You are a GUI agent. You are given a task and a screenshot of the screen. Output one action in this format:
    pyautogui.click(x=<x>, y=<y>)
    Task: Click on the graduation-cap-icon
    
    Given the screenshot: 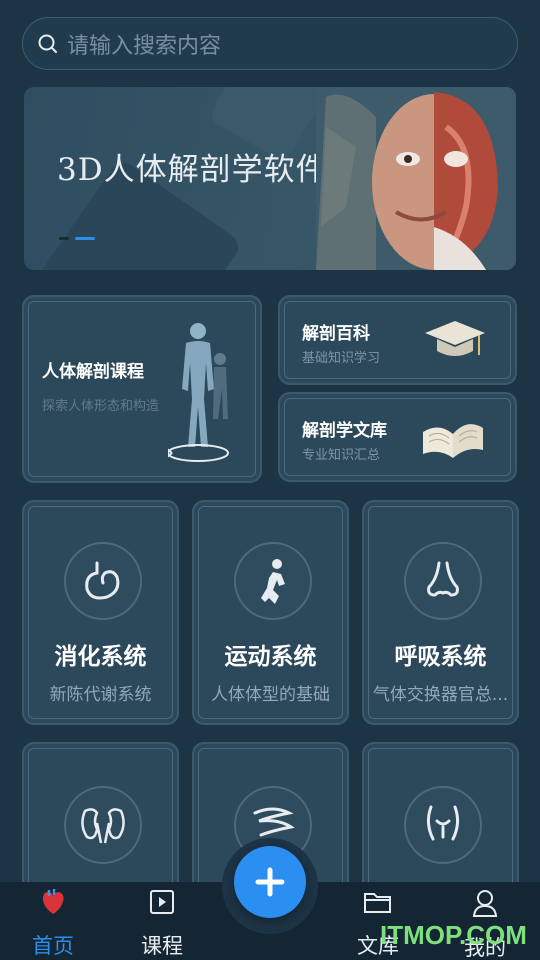 What is the action you would take?
    pyautogui.click(x=455, y=338)
    